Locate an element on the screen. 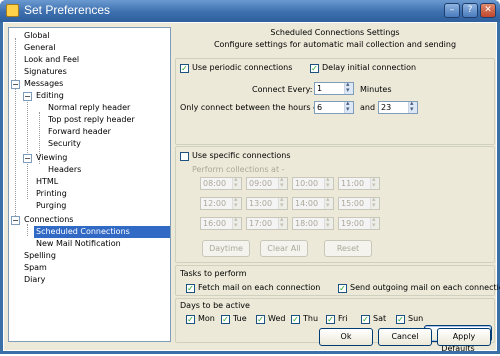 The width and height of the screenshot is (500, 356). collapse-viewing-toggle: − is located at coordinates (27, 158).